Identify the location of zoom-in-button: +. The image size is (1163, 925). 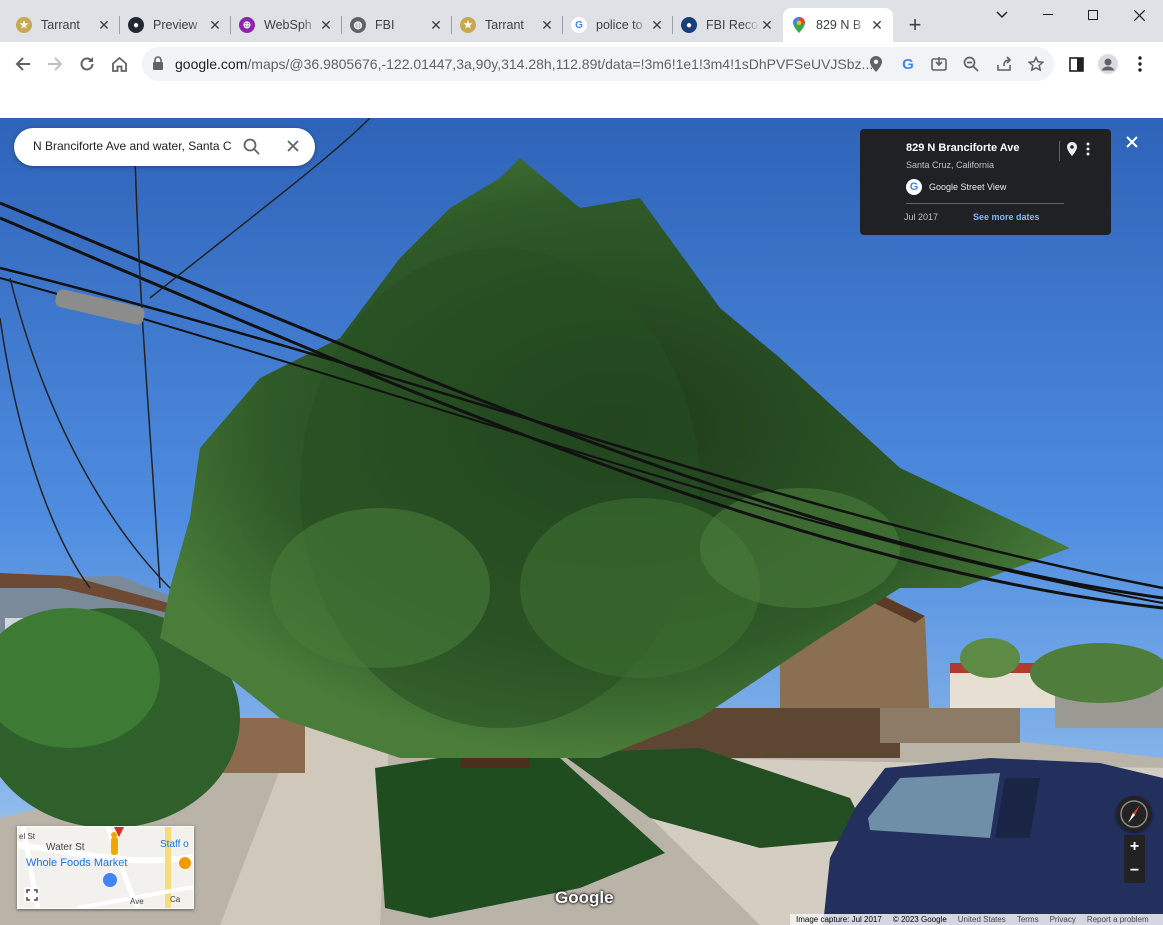
(1134, 847).